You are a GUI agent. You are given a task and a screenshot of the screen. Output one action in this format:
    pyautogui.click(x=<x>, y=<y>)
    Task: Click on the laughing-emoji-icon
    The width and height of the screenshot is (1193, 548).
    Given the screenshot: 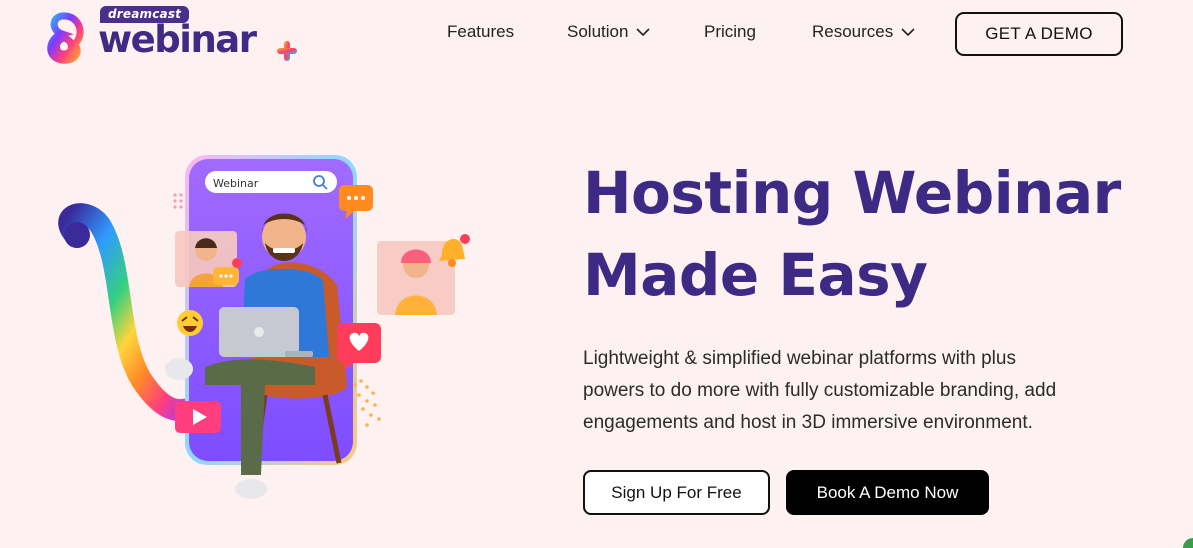 What is the action you would take?
    pyautogui.click(x=190, y=323)
    